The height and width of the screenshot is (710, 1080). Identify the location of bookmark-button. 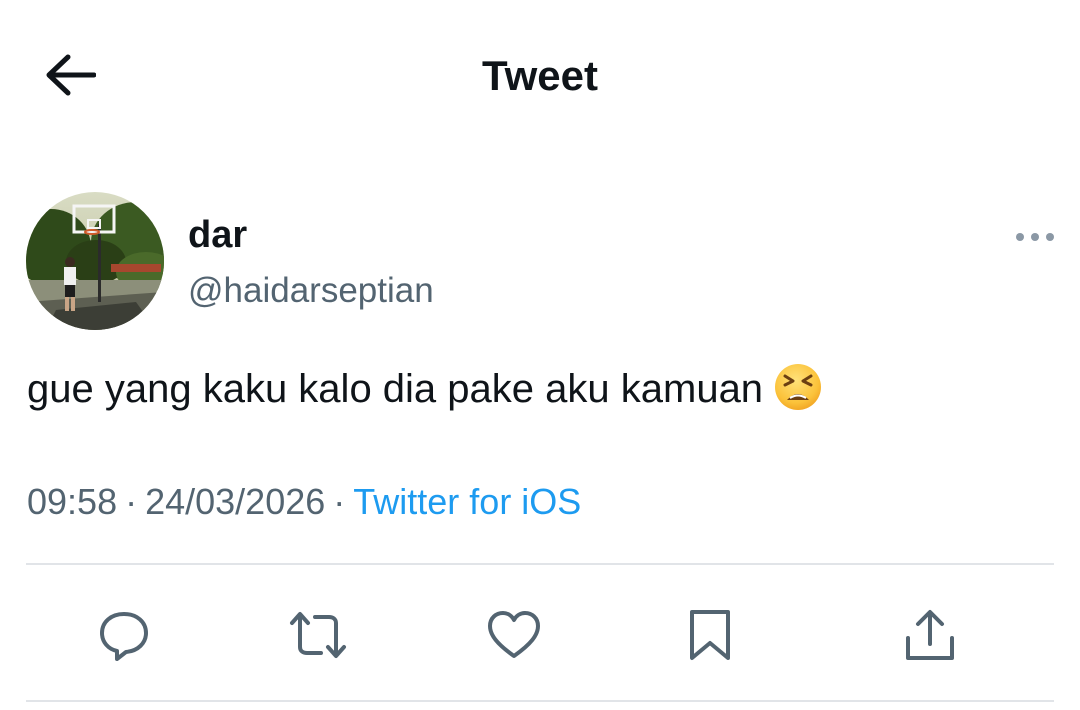
(710, 635).